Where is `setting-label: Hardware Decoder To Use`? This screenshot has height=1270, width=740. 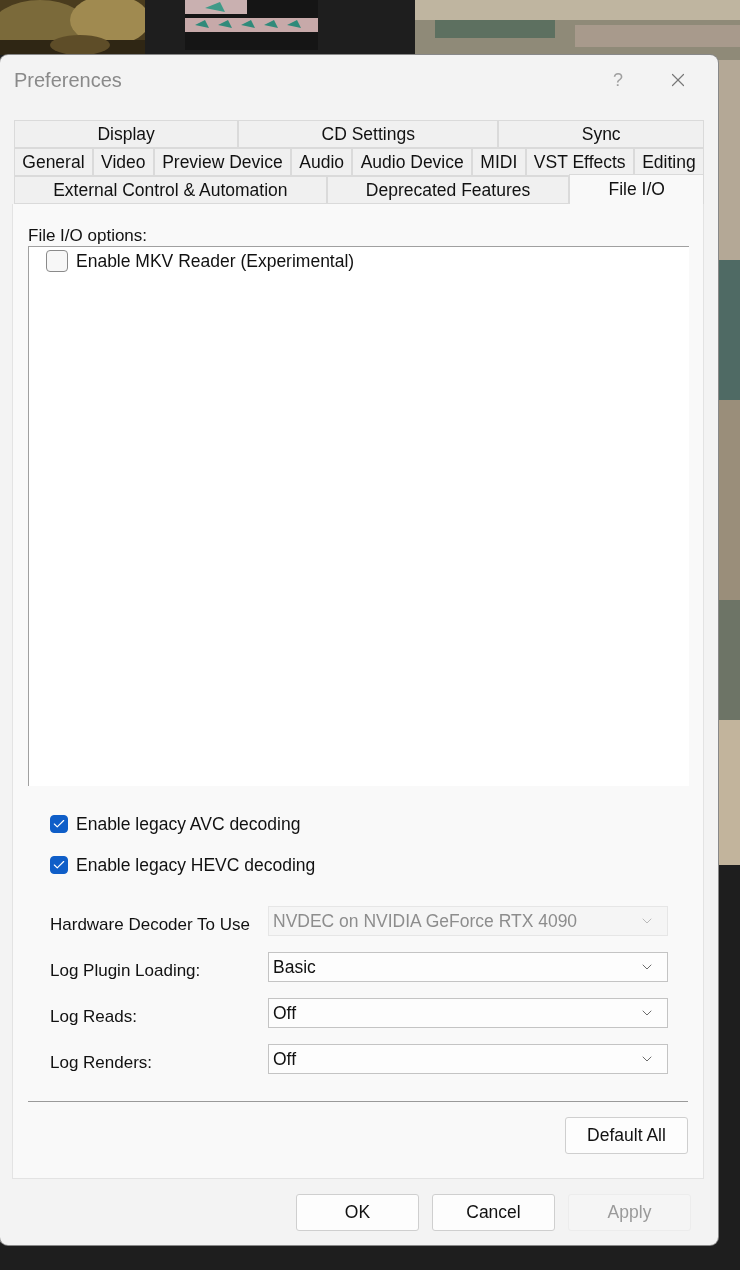
setting-label: Hardware Decoder To Use is located at coordinates (150, 924).